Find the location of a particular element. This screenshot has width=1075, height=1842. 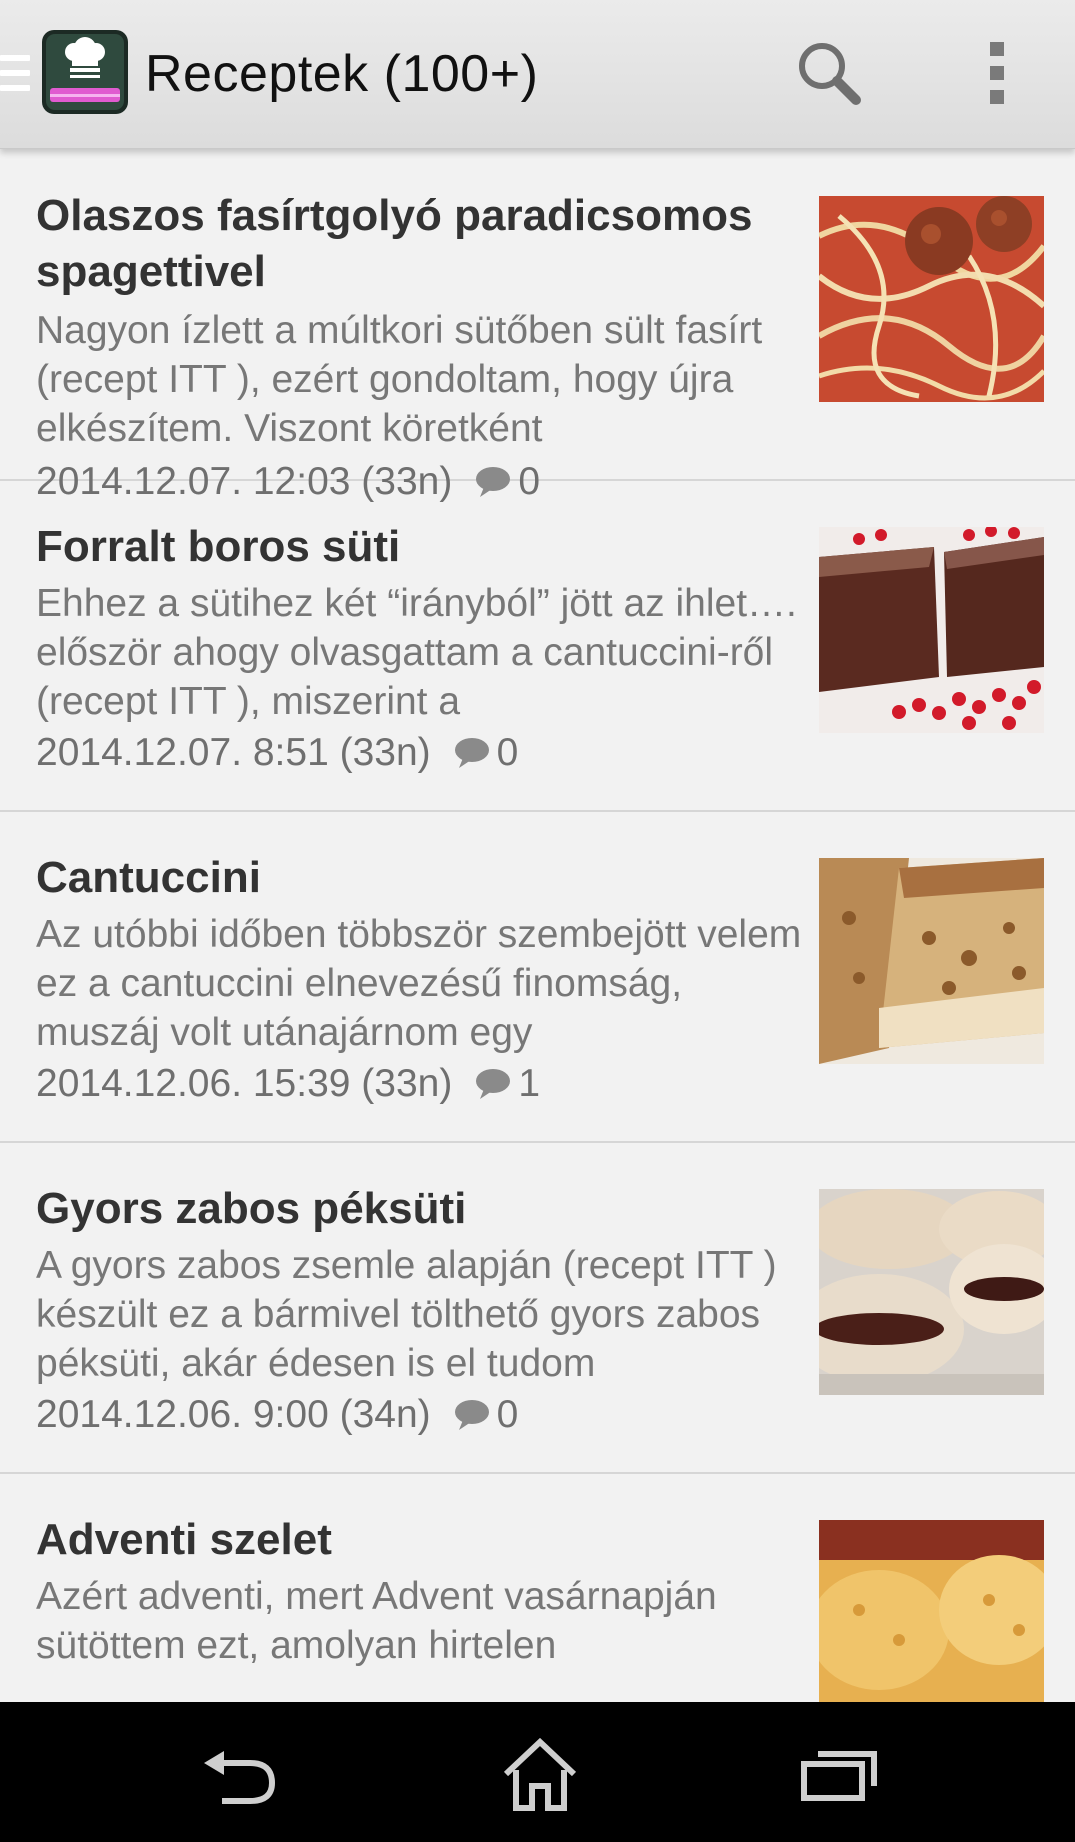

post-date: 2014.12.06. 9:00 (34n) is located at coordinates (233, 1414).